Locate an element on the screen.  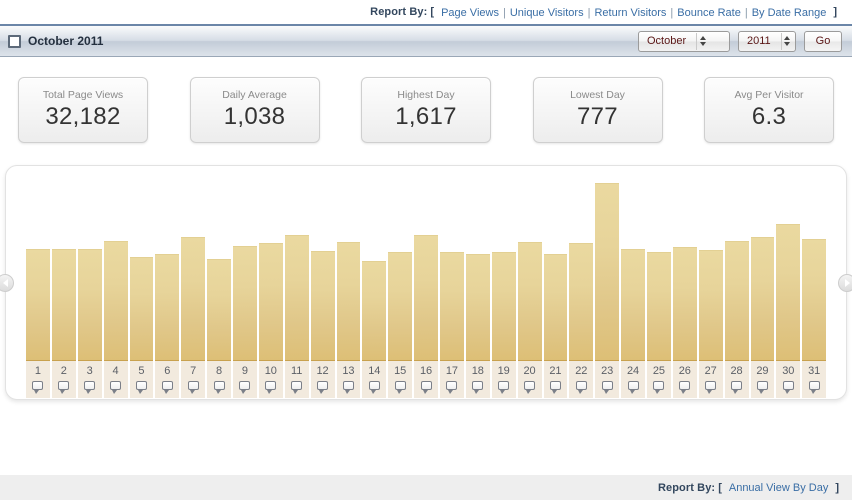
bar-column: 30 is located at coordinates (788, 282).